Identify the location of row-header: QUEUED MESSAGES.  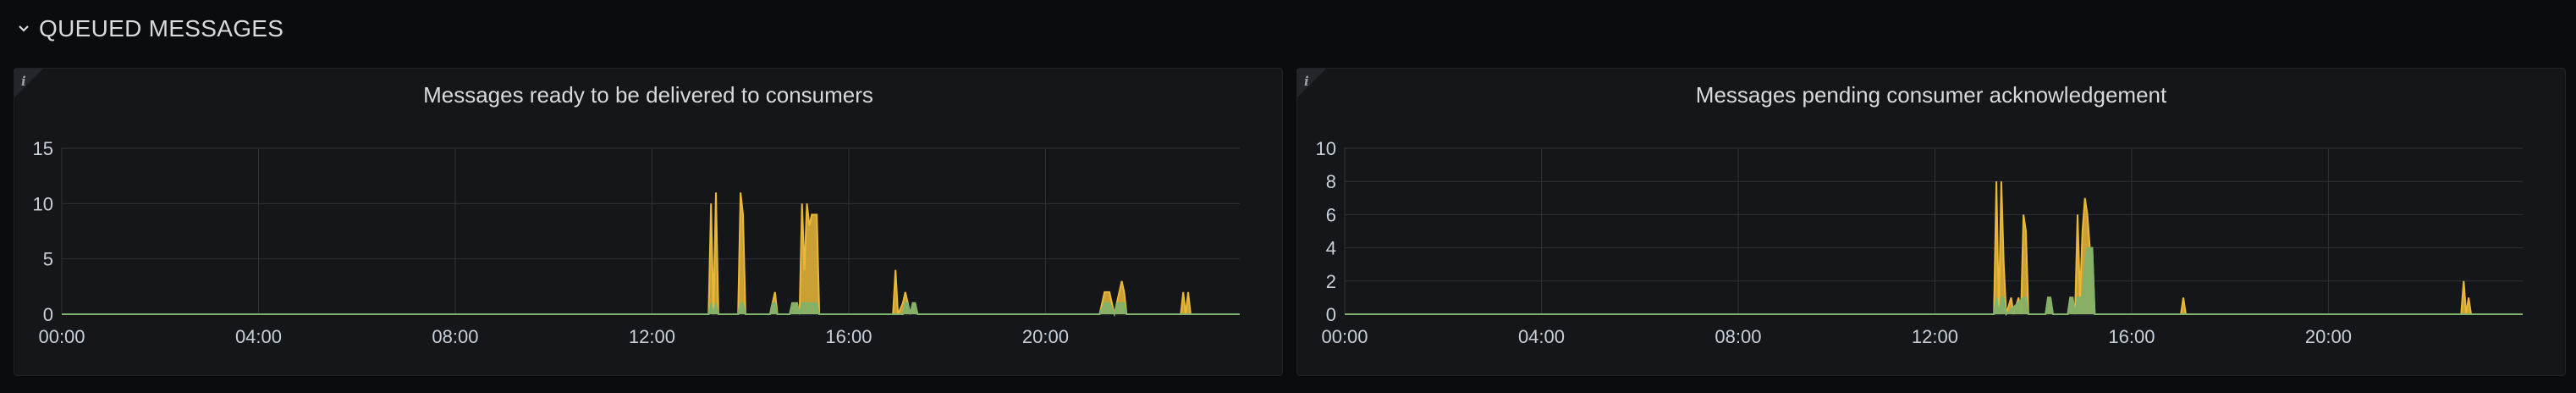
(150, 29).